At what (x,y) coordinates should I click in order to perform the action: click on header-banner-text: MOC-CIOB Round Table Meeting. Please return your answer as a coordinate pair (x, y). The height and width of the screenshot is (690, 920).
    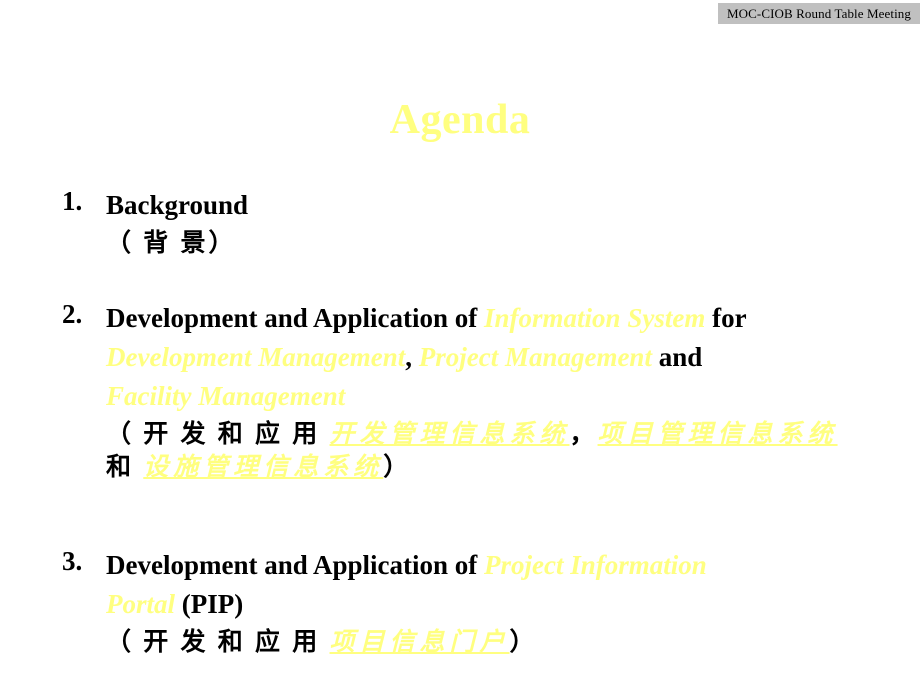
    Looking at the image, I should click on (819, 13).